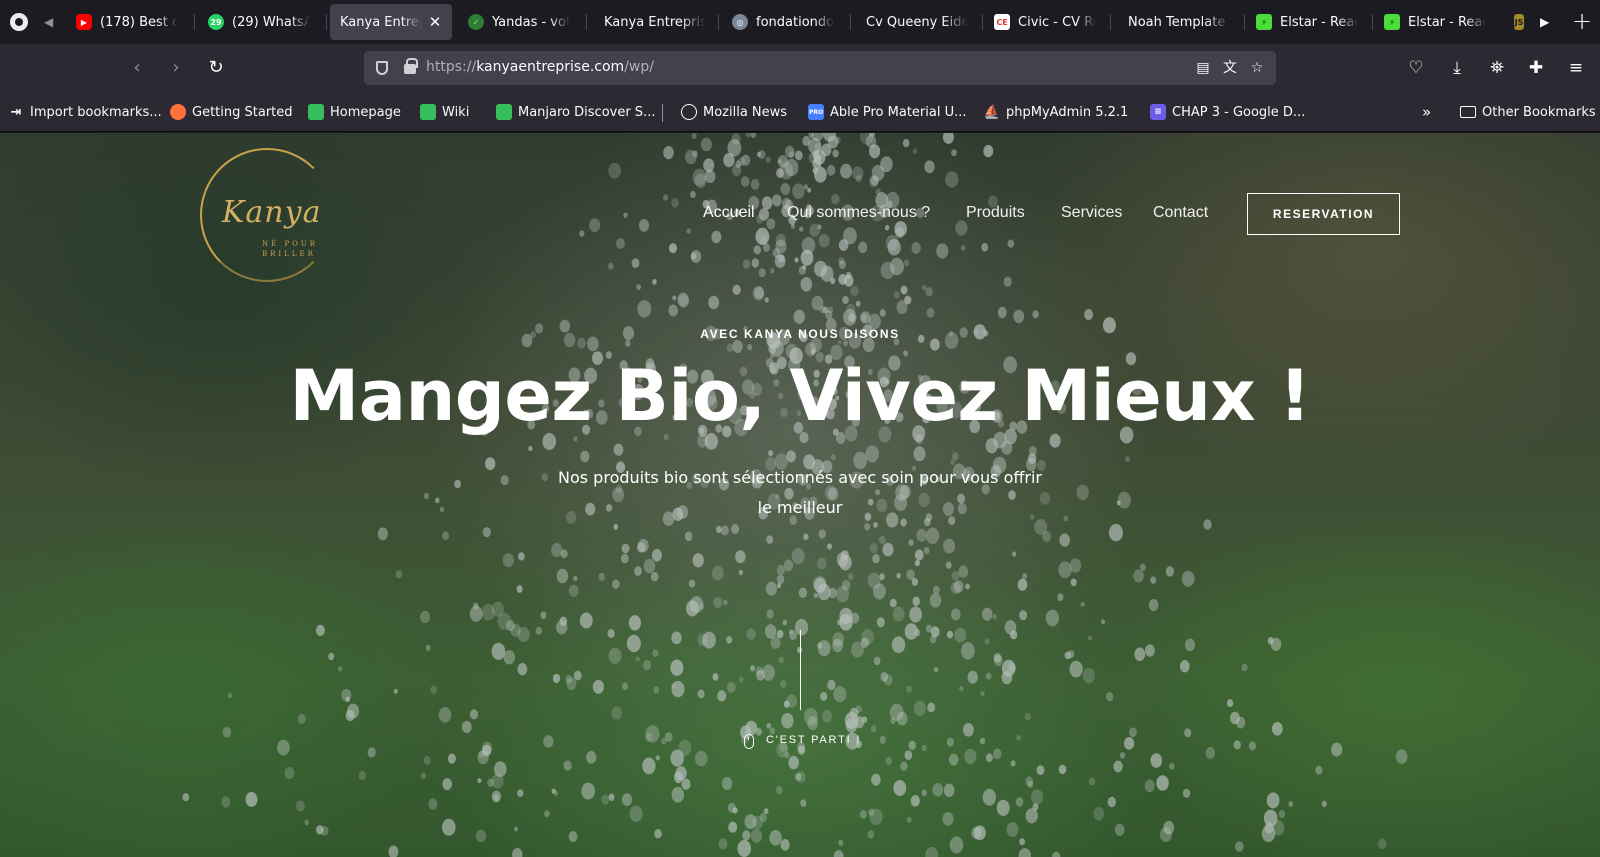 The image size is (1600, 857). I want to click on tab-fondation: ◎ fondationdos, so click(783, 22).